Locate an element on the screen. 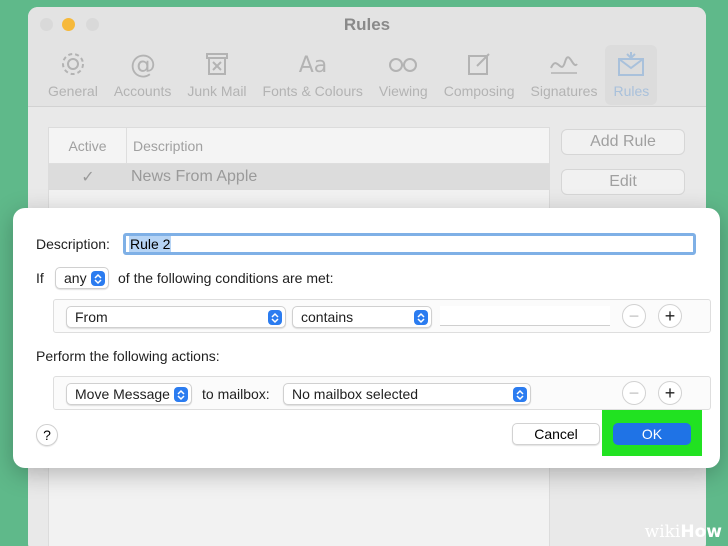  tab-accounts: @ Accounts is located at coordinates (143, 75).